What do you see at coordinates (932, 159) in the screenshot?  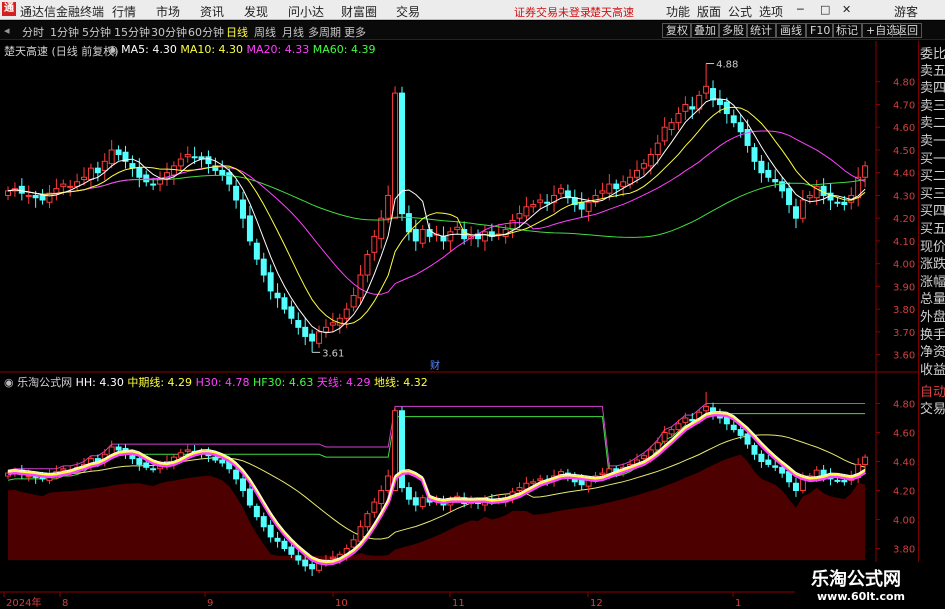 I see `sidebar-buy1: 买一` at bounding box center [932, 159].